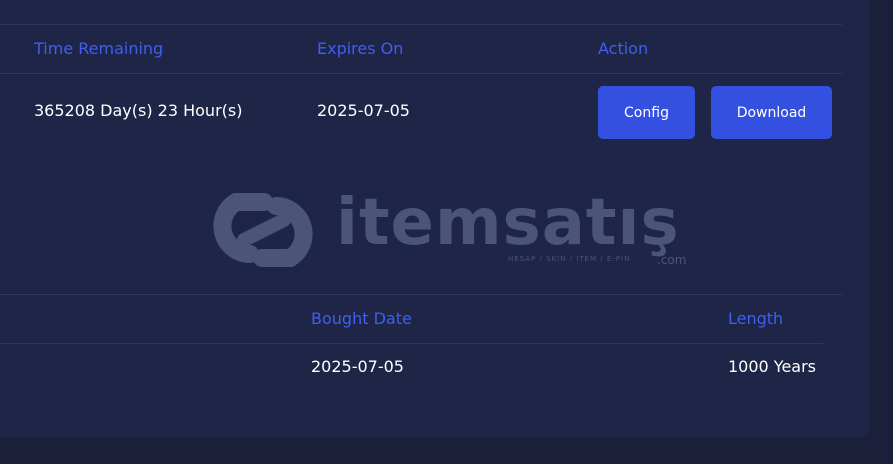 The height and width of the screenshot is (464, 893). Describe the element at coordinates (421, 294) in the screenshot. I see `table2-top-divider` at that location.